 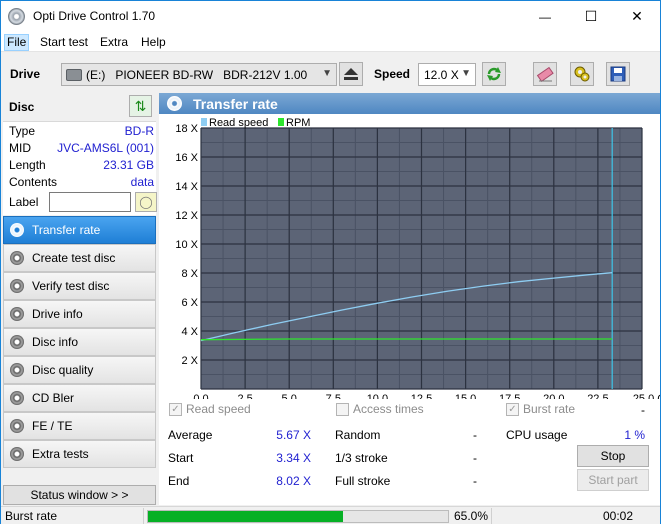 I want to click on refresh-arrows-icon: ⇅, so click(x=140, y=105).